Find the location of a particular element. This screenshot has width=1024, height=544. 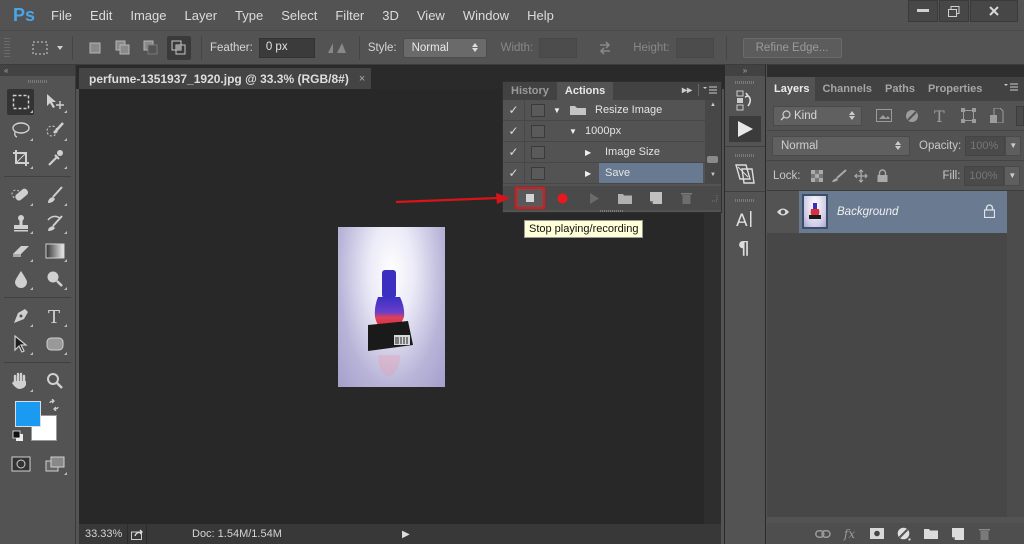

new-group-button is located at coordinates (930, 533).